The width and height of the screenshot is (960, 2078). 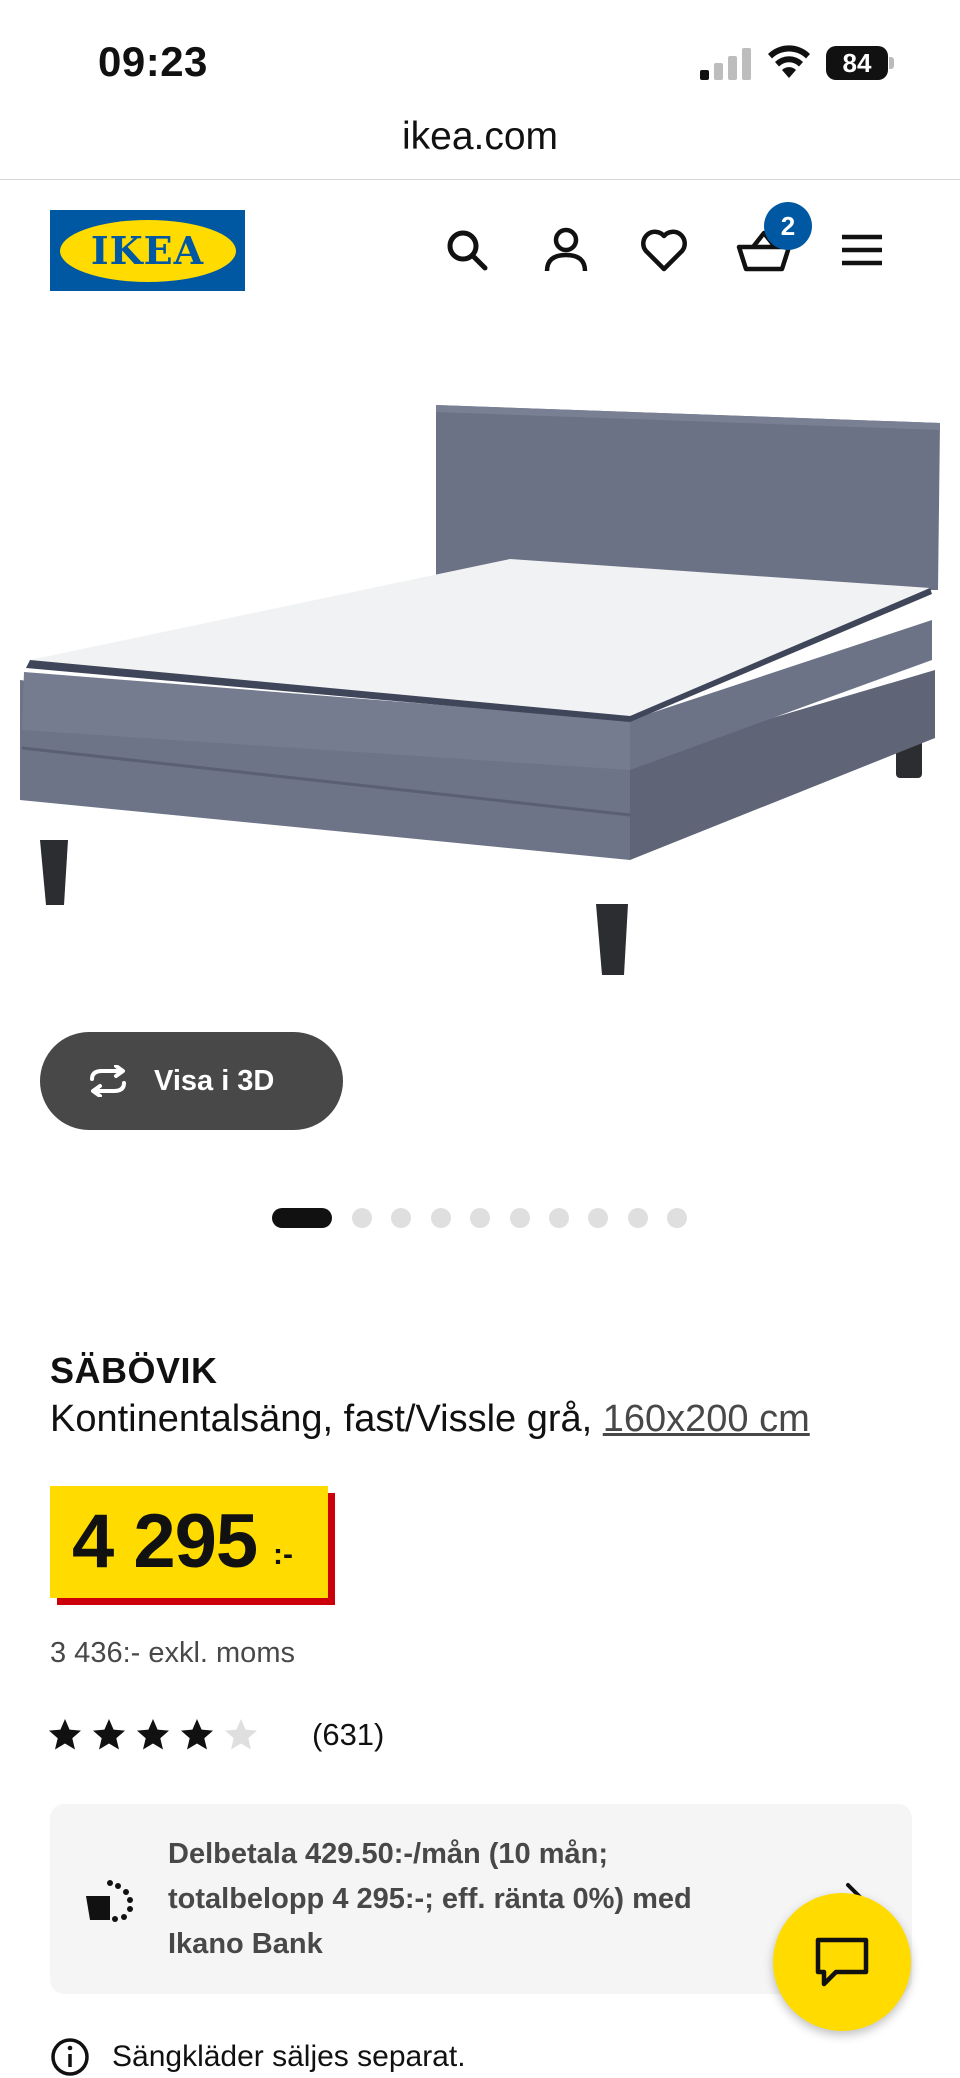 I want to click on view-in-3d-button: Visa i 3D, so click(x=191, y=1081).